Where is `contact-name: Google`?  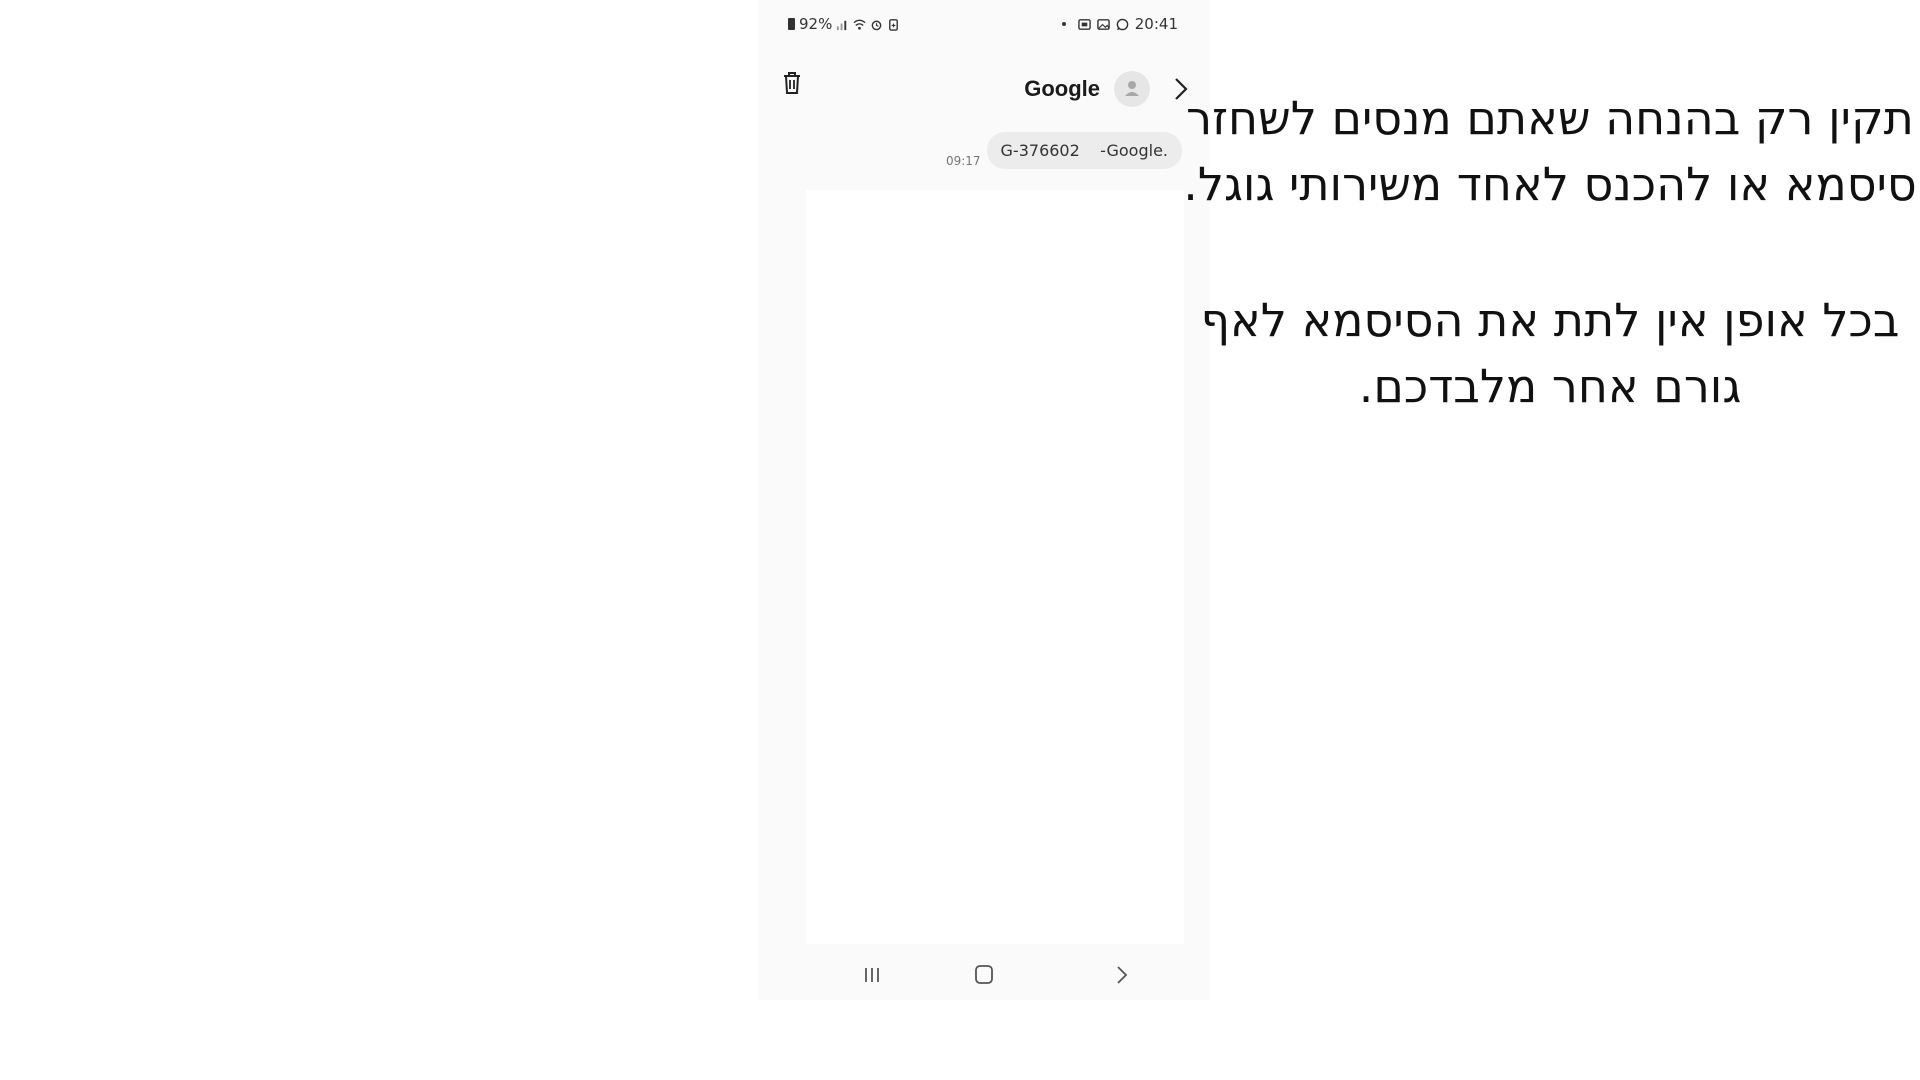
contact-name: Google is located at coordinates (1062, 88).